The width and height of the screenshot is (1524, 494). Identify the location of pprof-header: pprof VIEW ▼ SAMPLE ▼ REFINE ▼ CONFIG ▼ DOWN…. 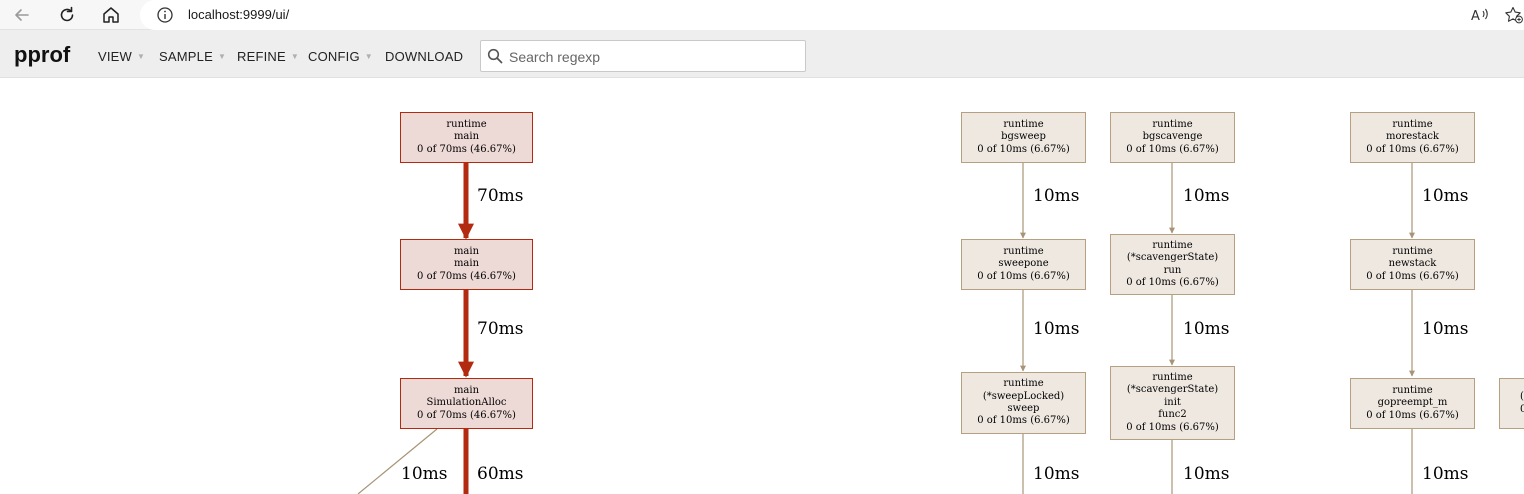
(762, 54).